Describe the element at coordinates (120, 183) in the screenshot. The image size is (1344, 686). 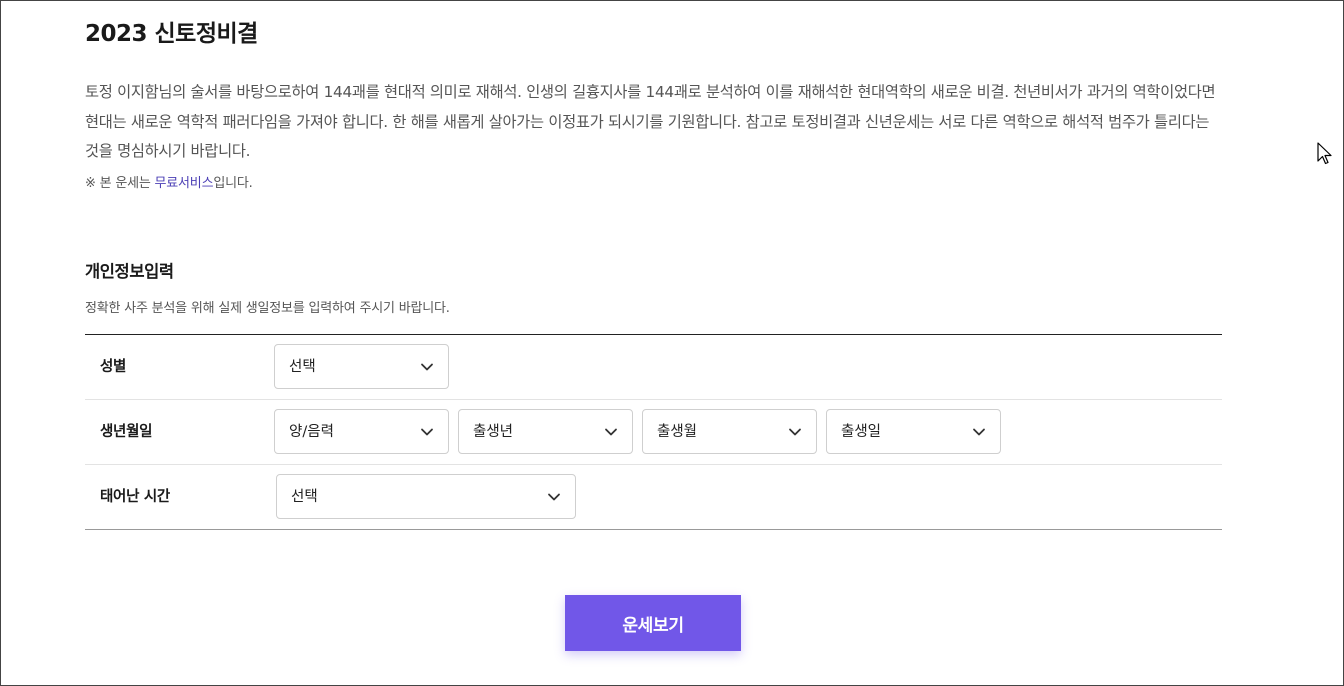
I see `notice-prefix: ※ 본 운세는` at that location.